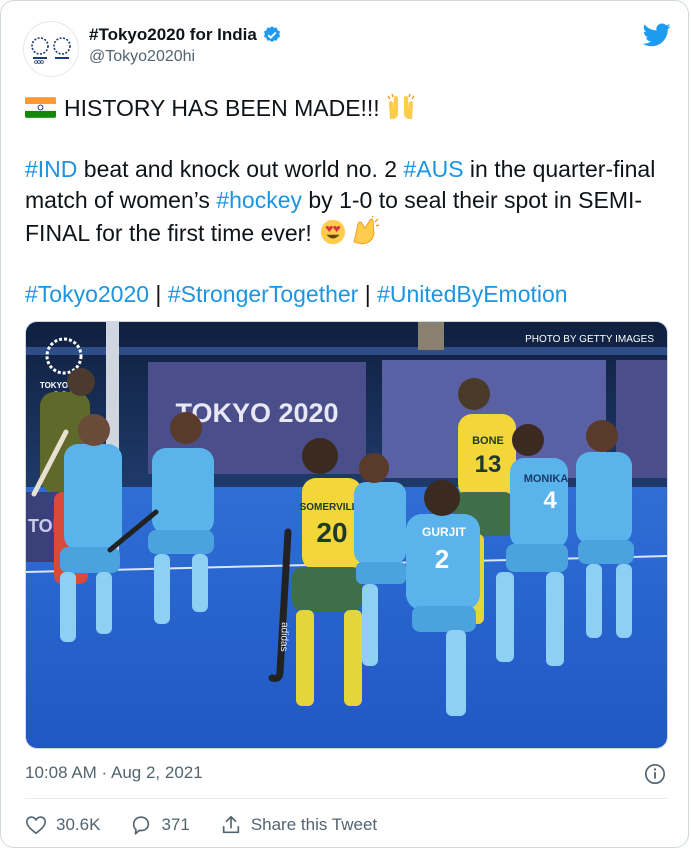 This screenshot has width=691, height=850. What do you see at coordinates (314, 824) in the screenshot?
I see `share-label: Share this Tweet` at bounding box center [314, 824].